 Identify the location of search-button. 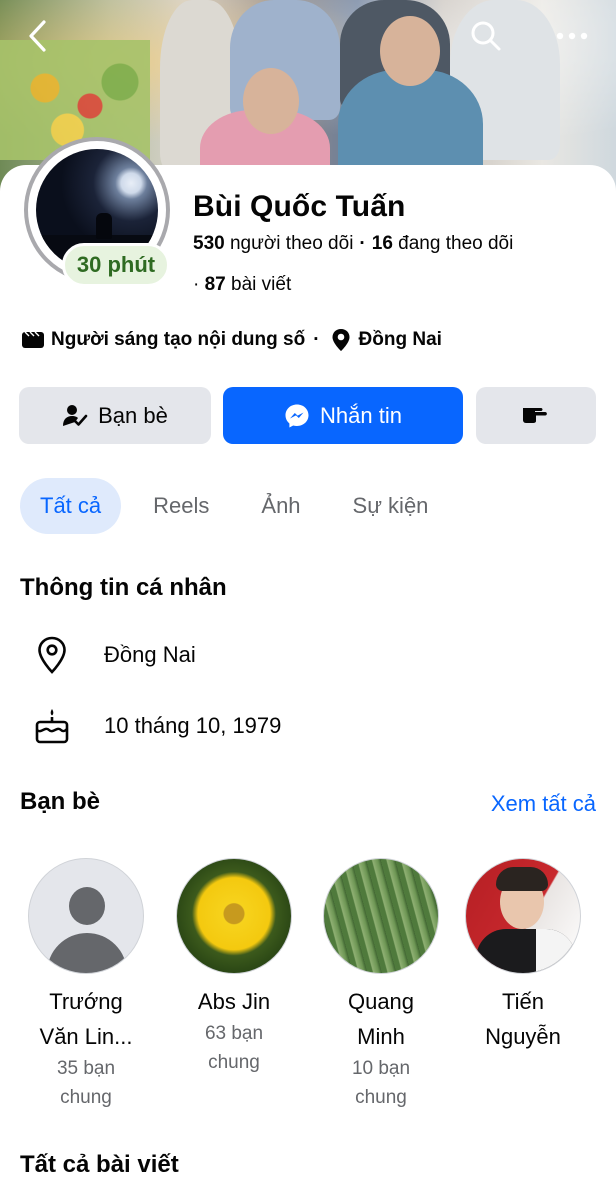
(486, 36).